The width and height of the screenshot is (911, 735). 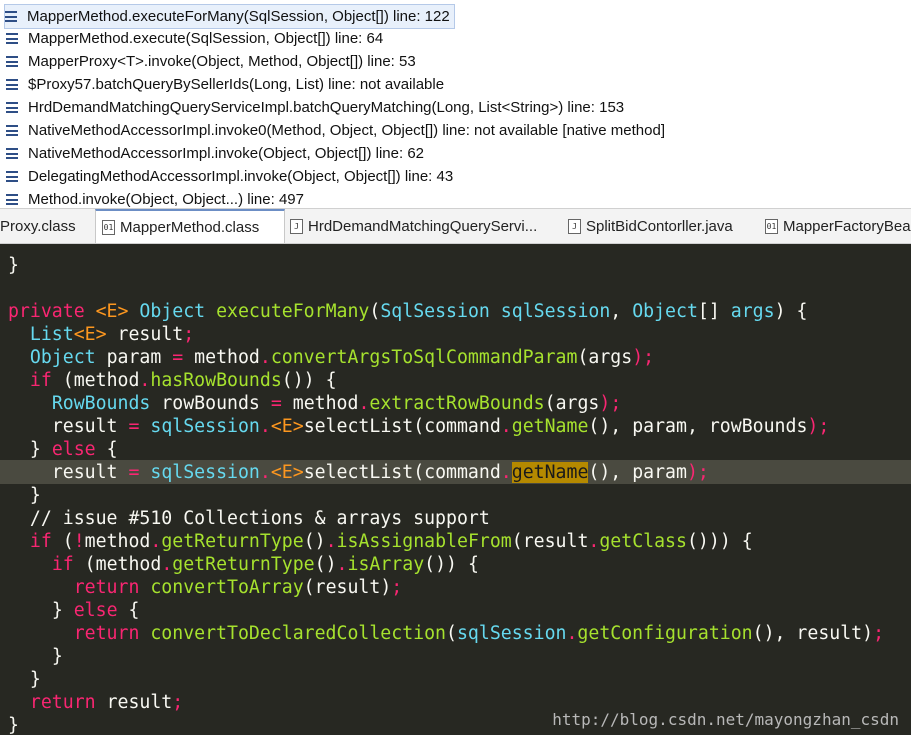 What do you see at coordinates (550, 472) in the screenshot?
I see `search-match-highlight: getName` at bounding box center [550, 472].